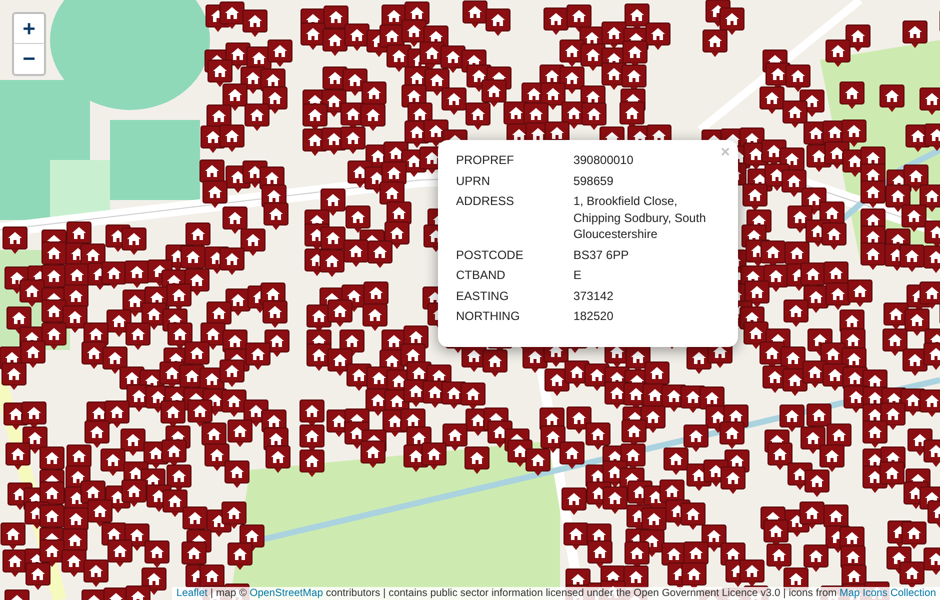 The height and width of the screenshot is (600, 940). What do you see at coordinates (488, 316) in the screenshot?
I see `field-label: NORTHING` at bounding box center [488, 316].